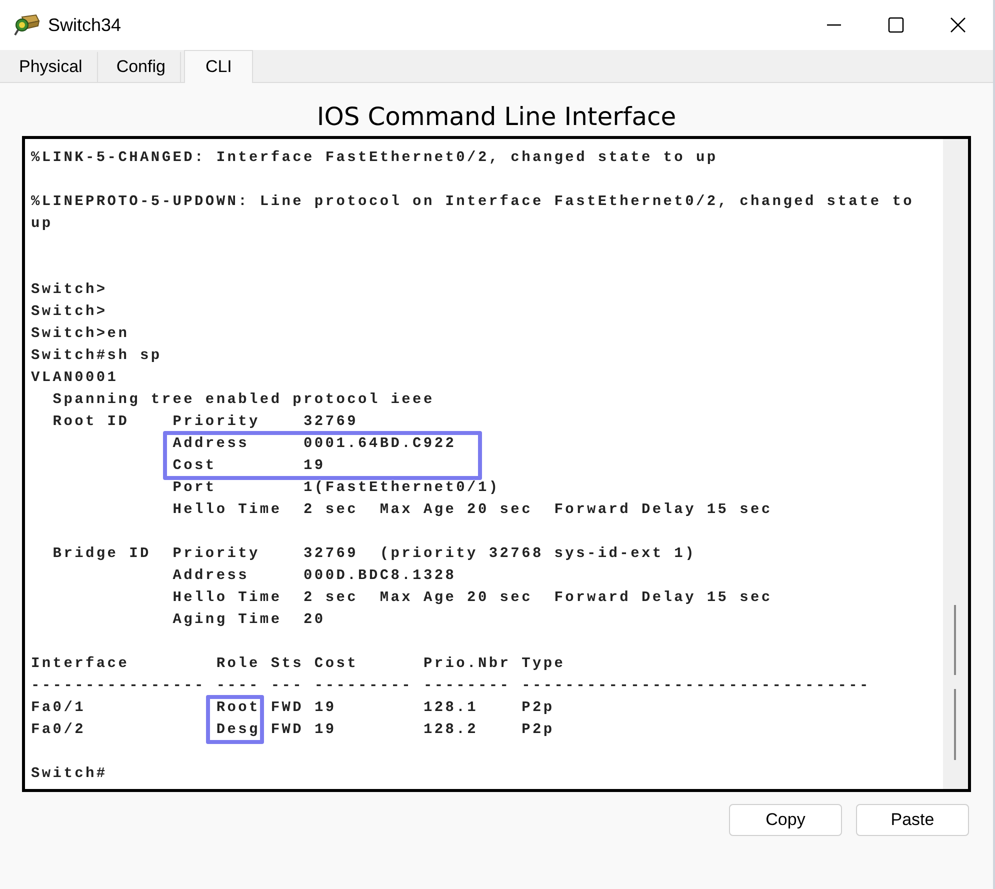 The image size is (995, 889). What do you see at coordinates (298, 664) in the screenshot?
I see `terminal-line: Interface Role Sts Cost Prio.Nbr Type` at bounding box center [298, 664].